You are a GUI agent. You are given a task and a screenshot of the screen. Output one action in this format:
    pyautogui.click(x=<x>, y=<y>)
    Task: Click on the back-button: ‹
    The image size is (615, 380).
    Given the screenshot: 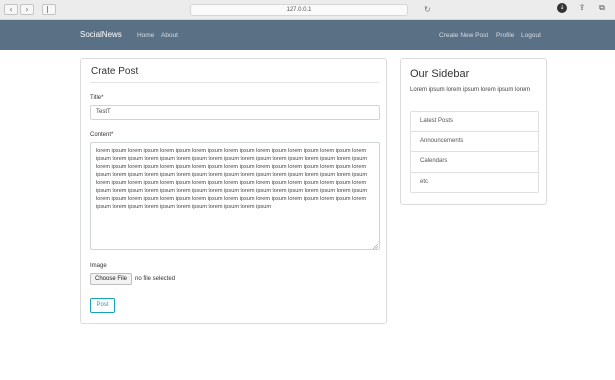 What is the action you would take?
    pyautogui.click(x=11, y=9)
    